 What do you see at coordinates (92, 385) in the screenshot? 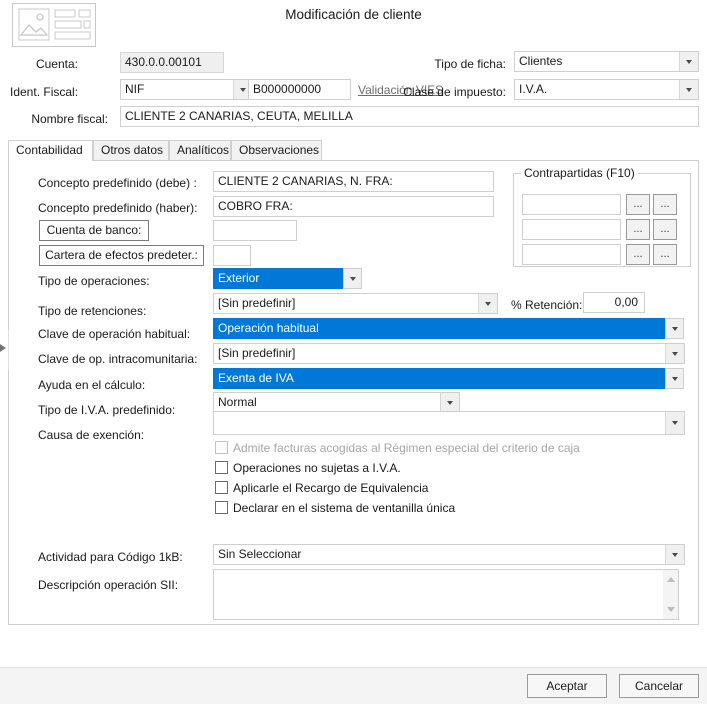
I see `ayuda-calculo-label: Ayuda en el cálculo:` at bounding box center [92, 385].